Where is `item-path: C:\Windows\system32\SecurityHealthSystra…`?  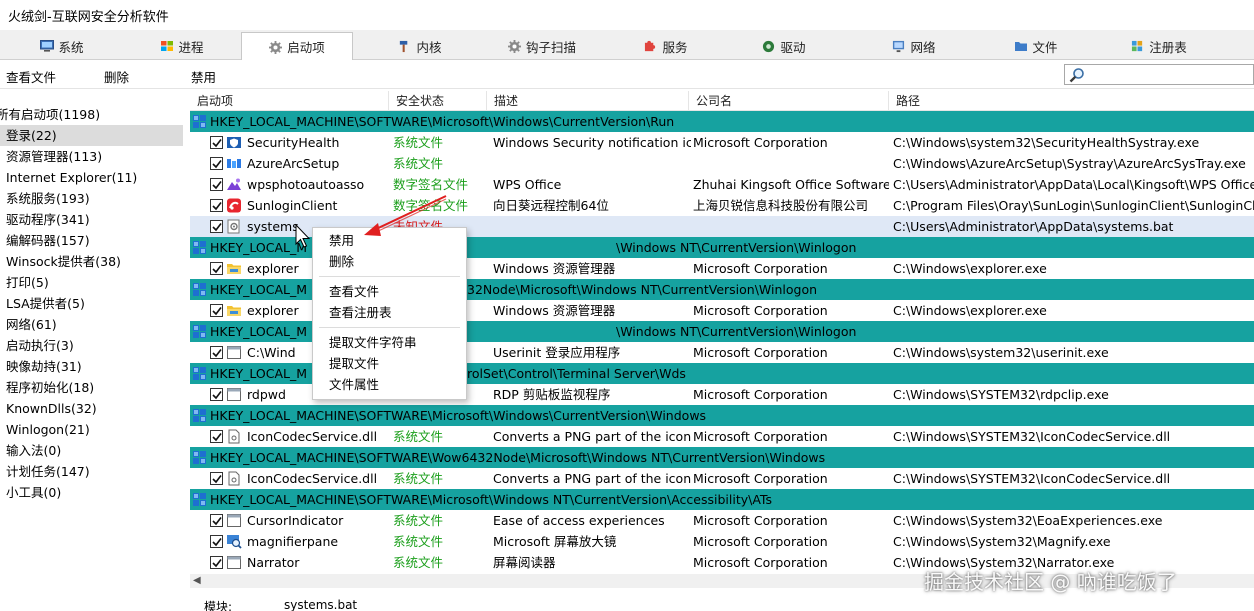
item-path: C:\Windows\system32\SecurityHealthSystra… is located at coordinates (1046, 142).